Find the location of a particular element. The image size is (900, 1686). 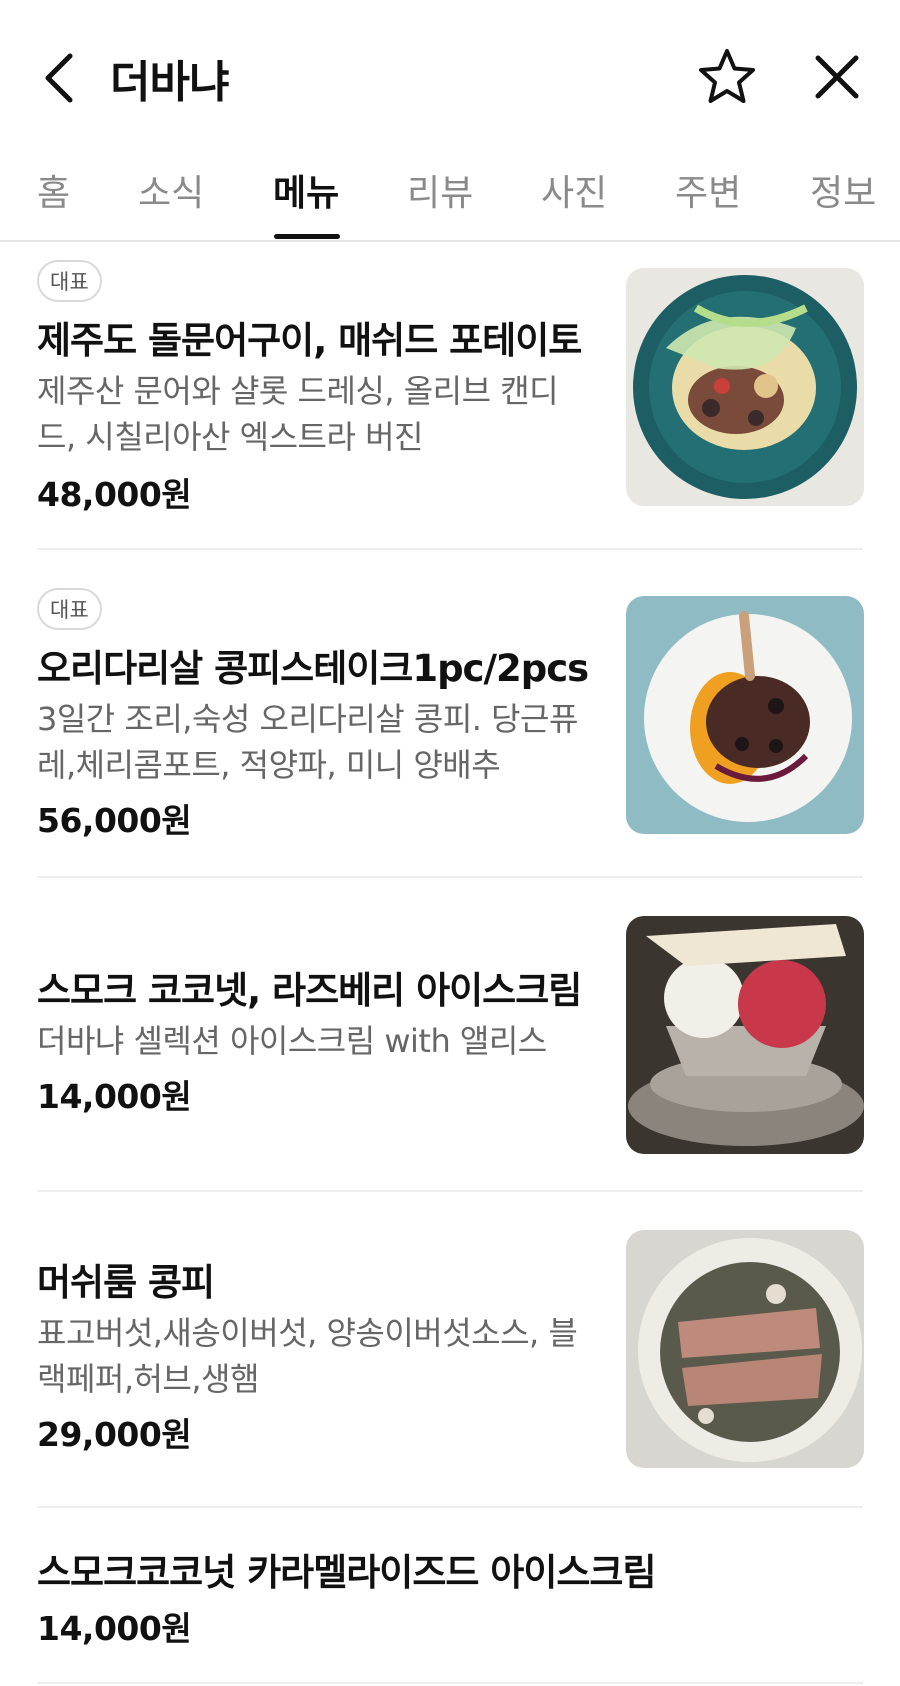

tab-bar: 홈 소식 메뉴 리뷰 사진 주변 정보 is located at coordinates (450, 196).